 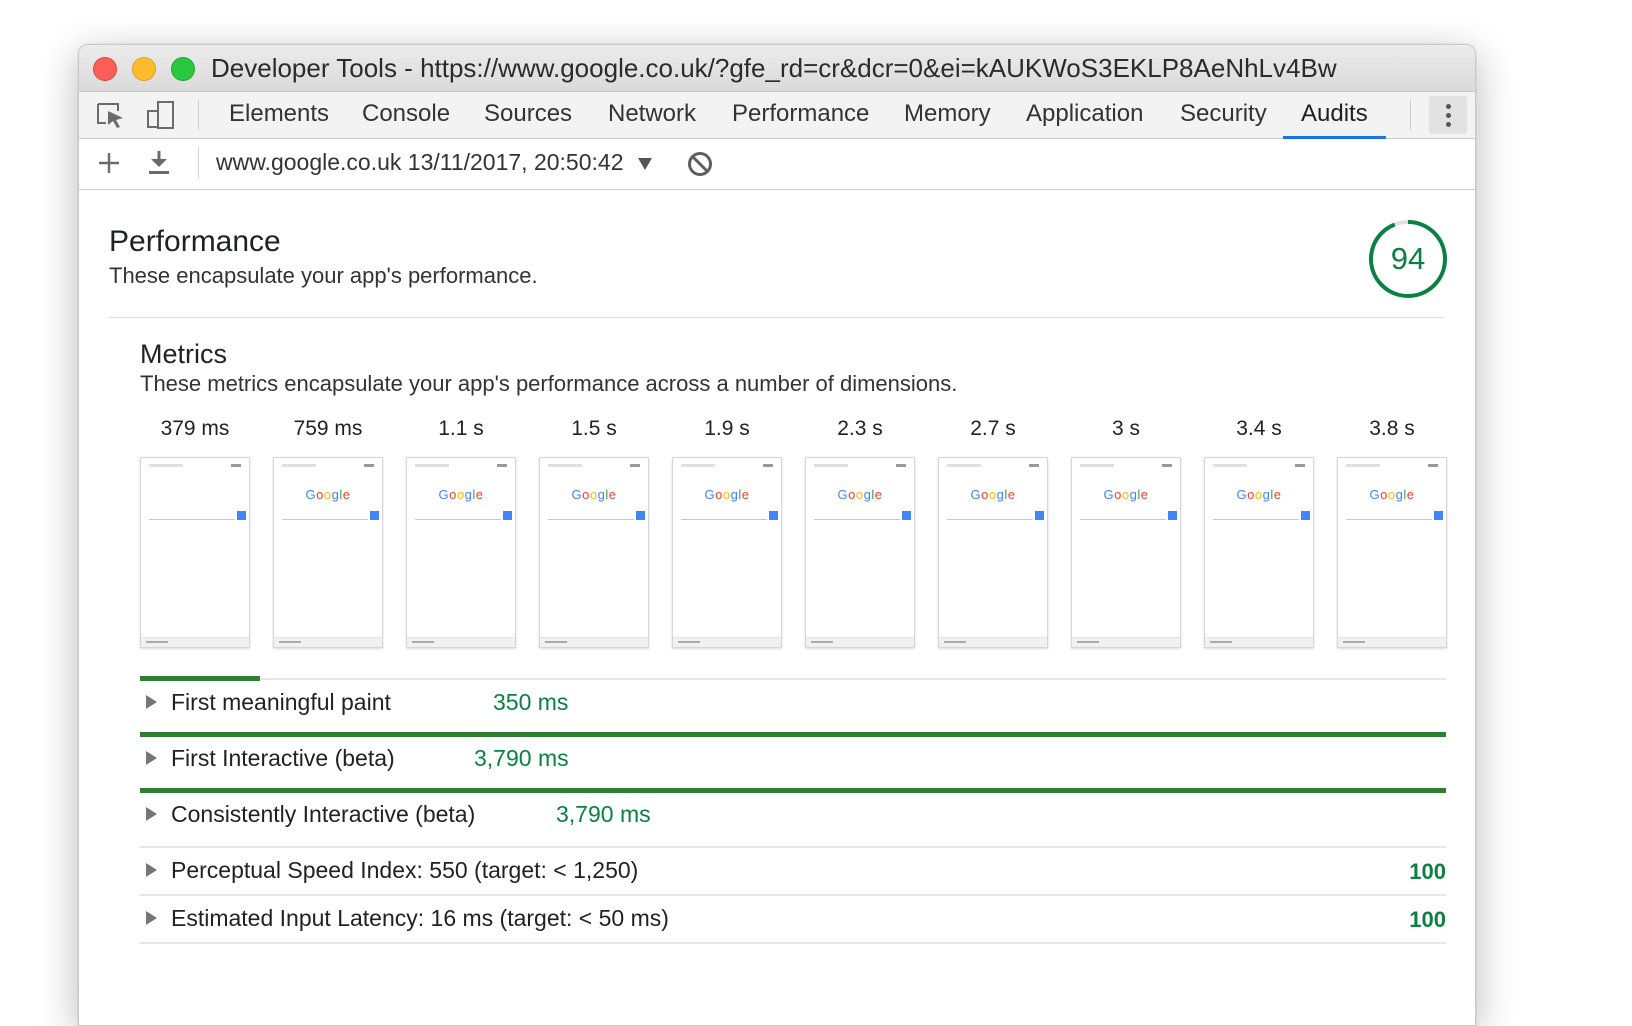 I want to click on section-divider, so click(x=777, y=317).